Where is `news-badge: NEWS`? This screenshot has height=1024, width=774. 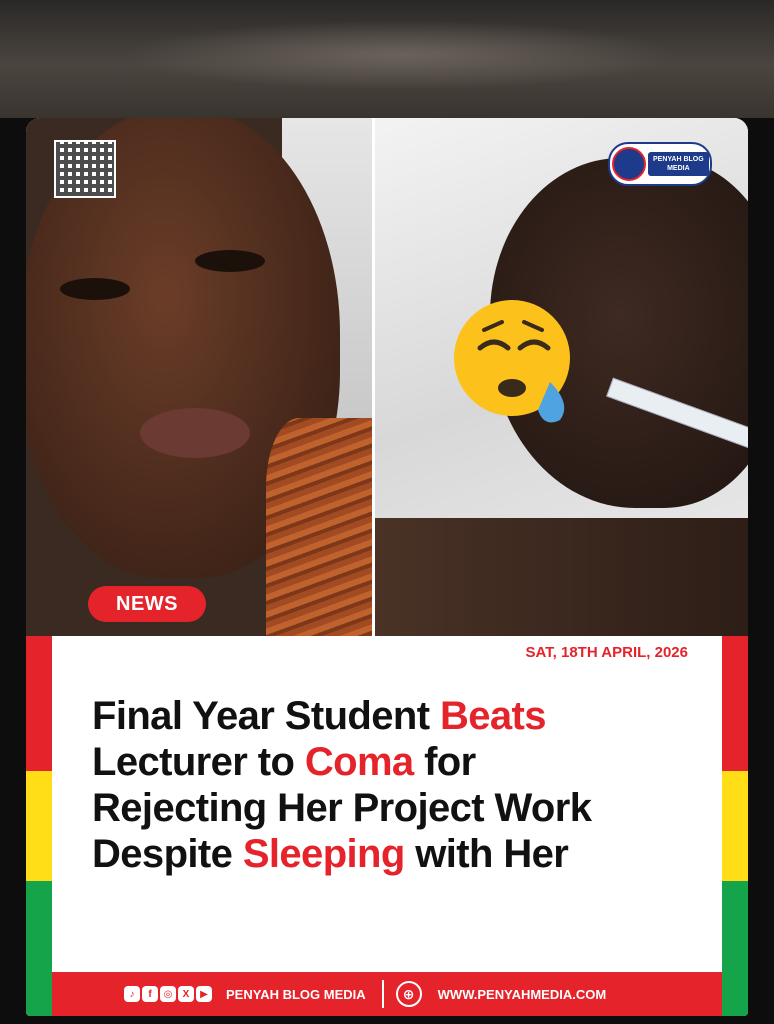 news-badge: NEWS is located at coordinates (147, 604).